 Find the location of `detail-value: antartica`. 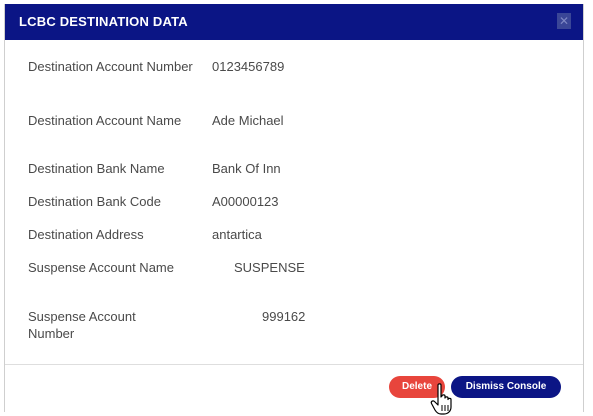

detail-value: antartica is located at coordinates (237, 234).